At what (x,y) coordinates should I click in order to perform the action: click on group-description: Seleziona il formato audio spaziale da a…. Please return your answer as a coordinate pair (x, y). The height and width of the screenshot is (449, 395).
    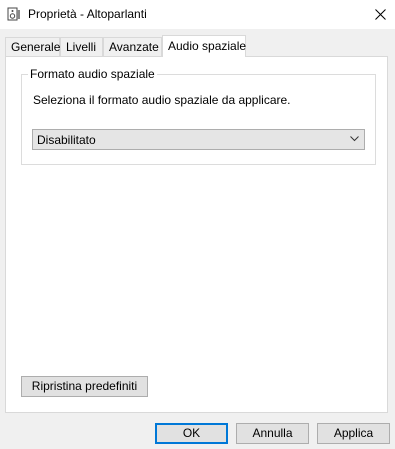
    Looking at the image, I should click on (162, 100).